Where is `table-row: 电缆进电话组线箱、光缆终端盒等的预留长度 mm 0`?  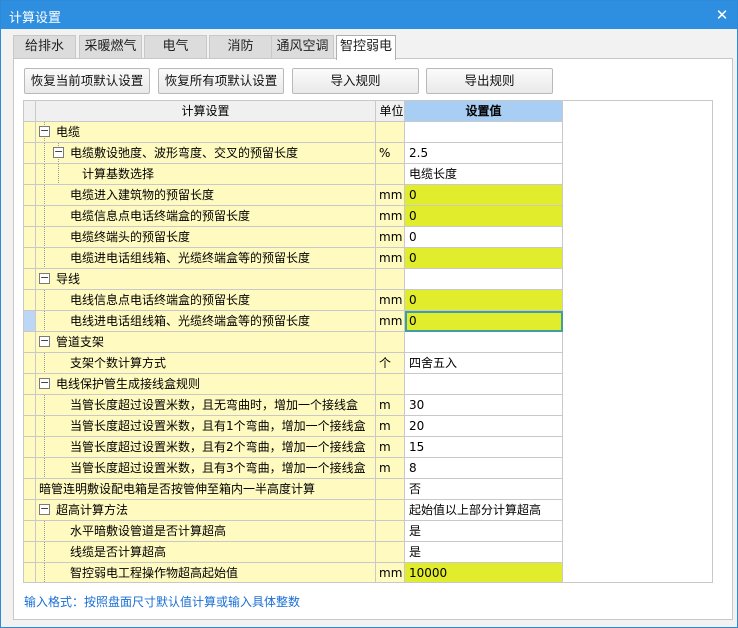 table-row: 电缆进电话组线箱、光缆终端盒等的预留长度 mm 0 is located at coordinates (293, 258).